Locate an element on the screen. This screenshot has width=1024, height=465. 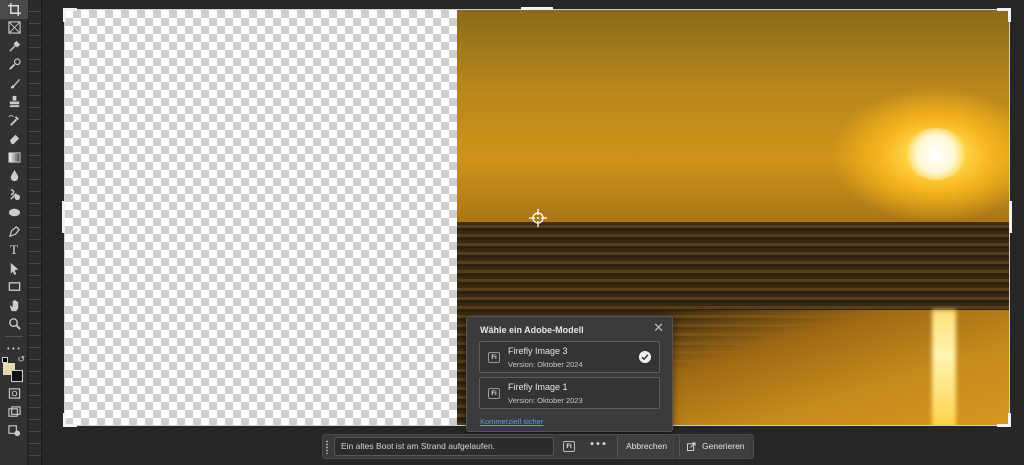
path-select-icon is located at coordinates (14, 268).